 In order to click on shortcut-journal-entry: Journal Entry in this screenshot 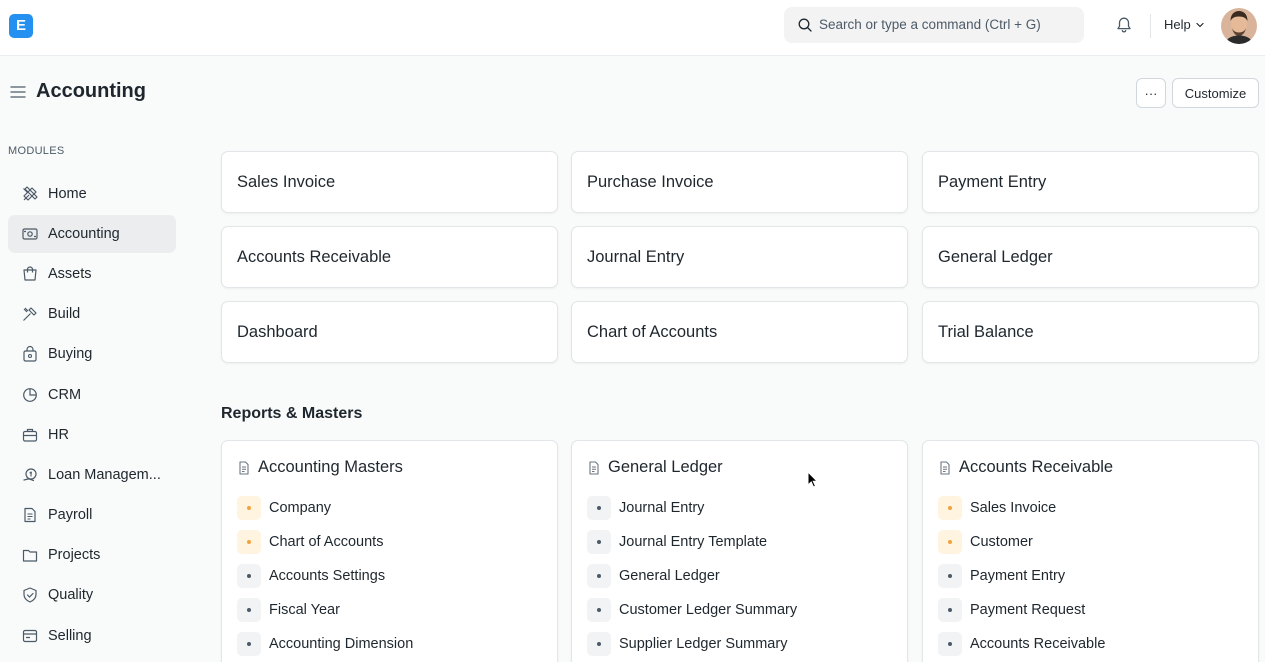, I will do `click(739, 257)`.